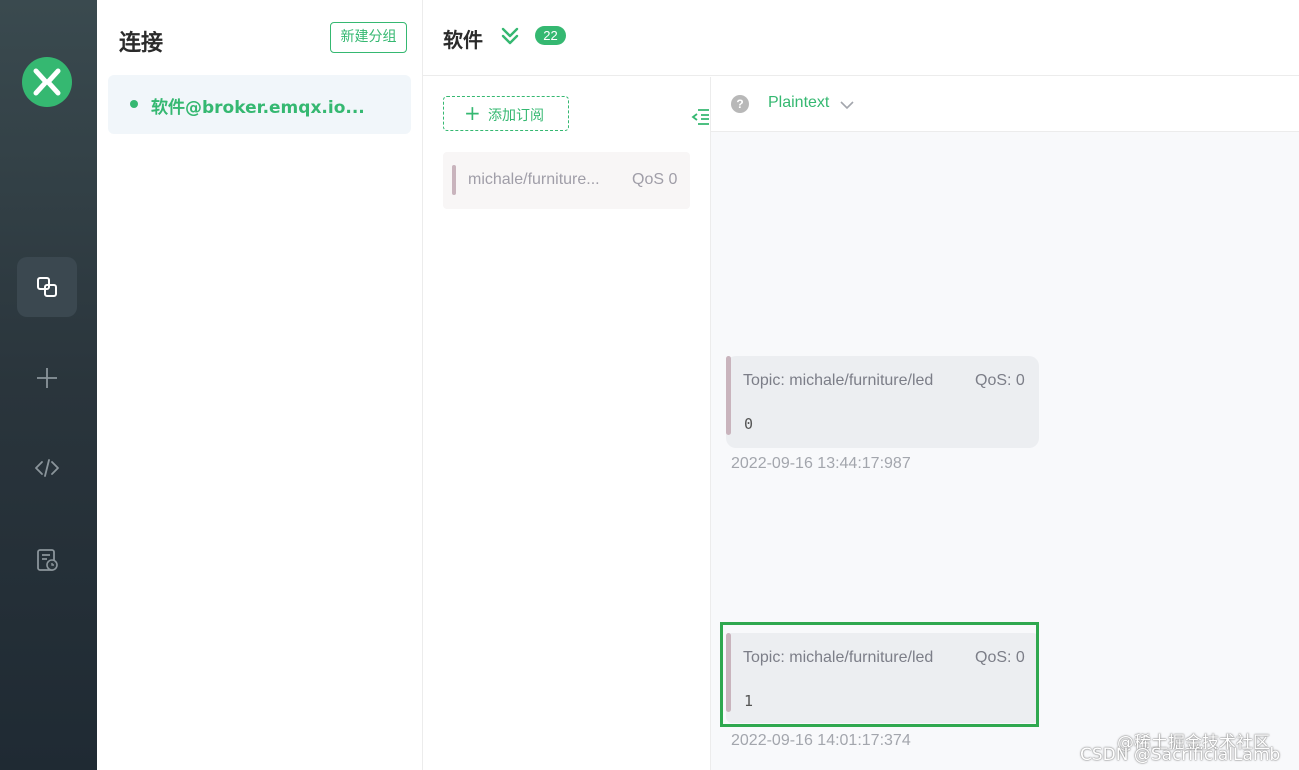  I want to click on collapse-indent-icon, so click(700, 117).